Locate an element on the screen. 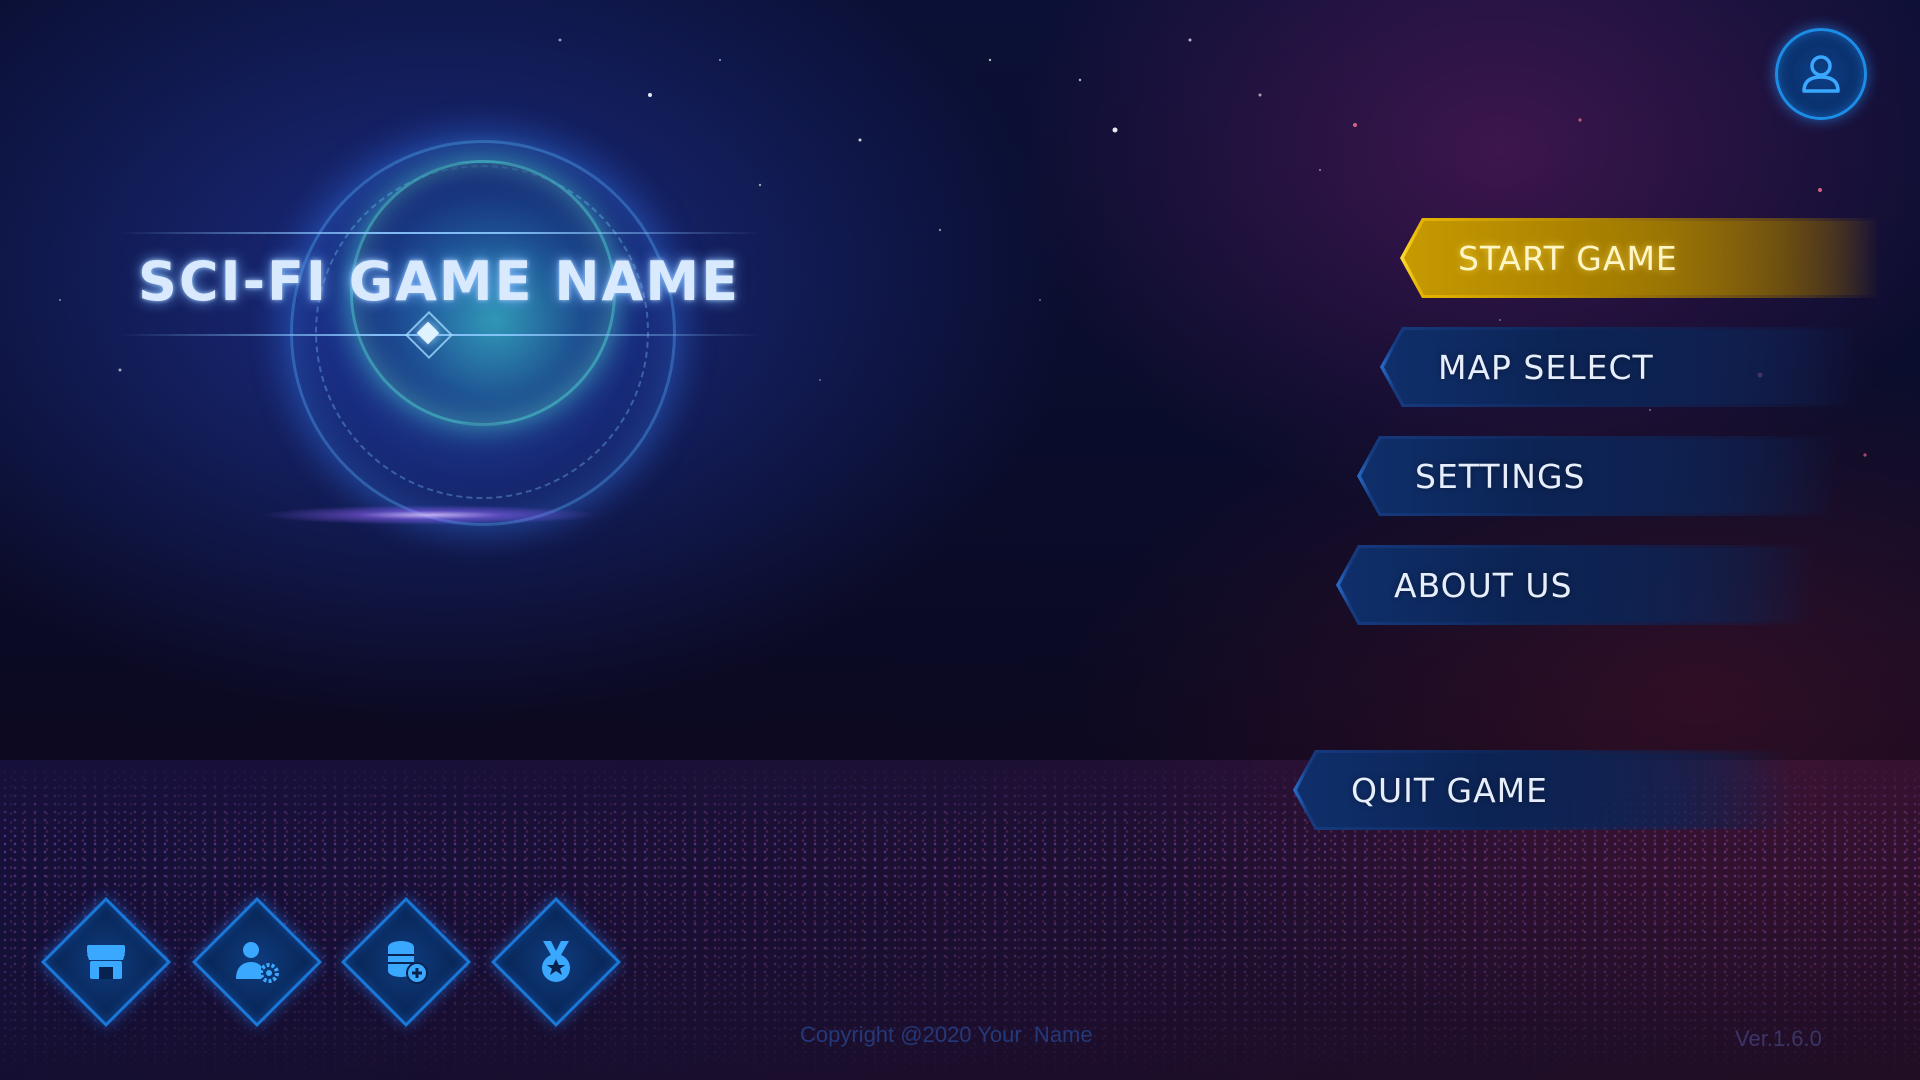 Image resolution: width=1920 pixels, height=1080 pixels. coins-add-icon is located at coordinates (408, 962).